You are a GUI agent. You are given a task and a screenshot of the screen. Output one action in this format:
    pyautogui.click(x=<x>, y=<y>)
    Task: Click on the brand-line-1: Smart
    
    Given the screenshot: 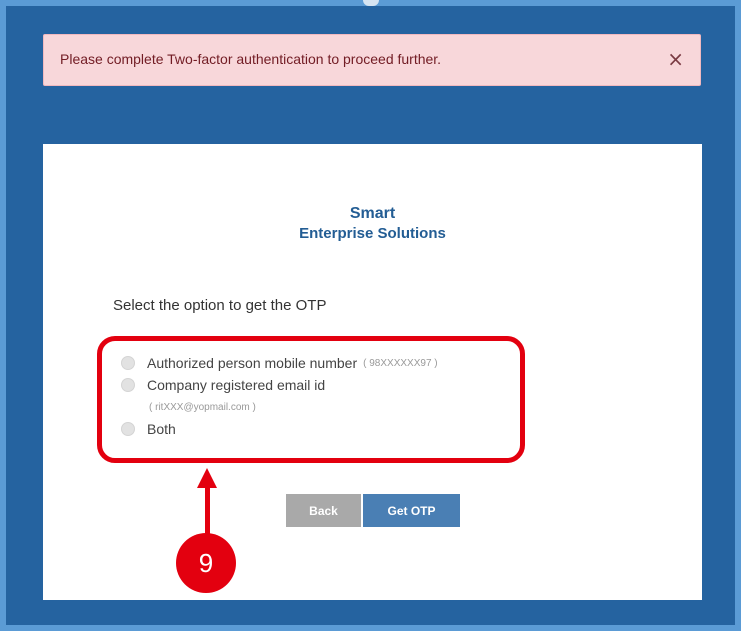 What is the action you would take?
    pyautogui.click(x=372, y=213)
    